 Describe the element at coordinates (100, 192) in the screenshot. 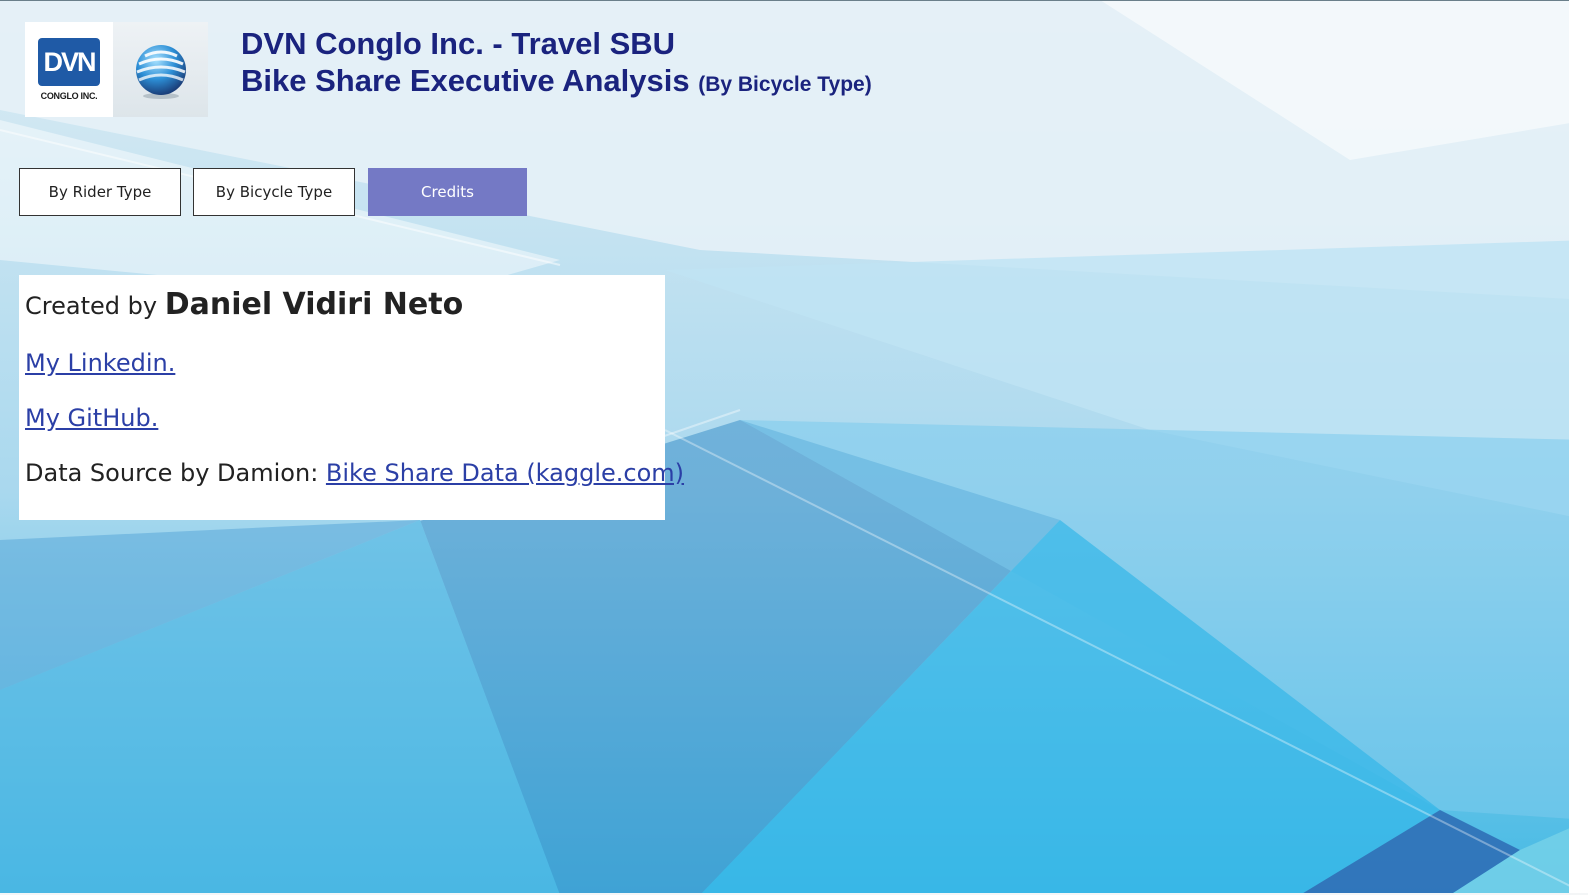

I see `by-rider-type-button: By Rider Type` at that location.